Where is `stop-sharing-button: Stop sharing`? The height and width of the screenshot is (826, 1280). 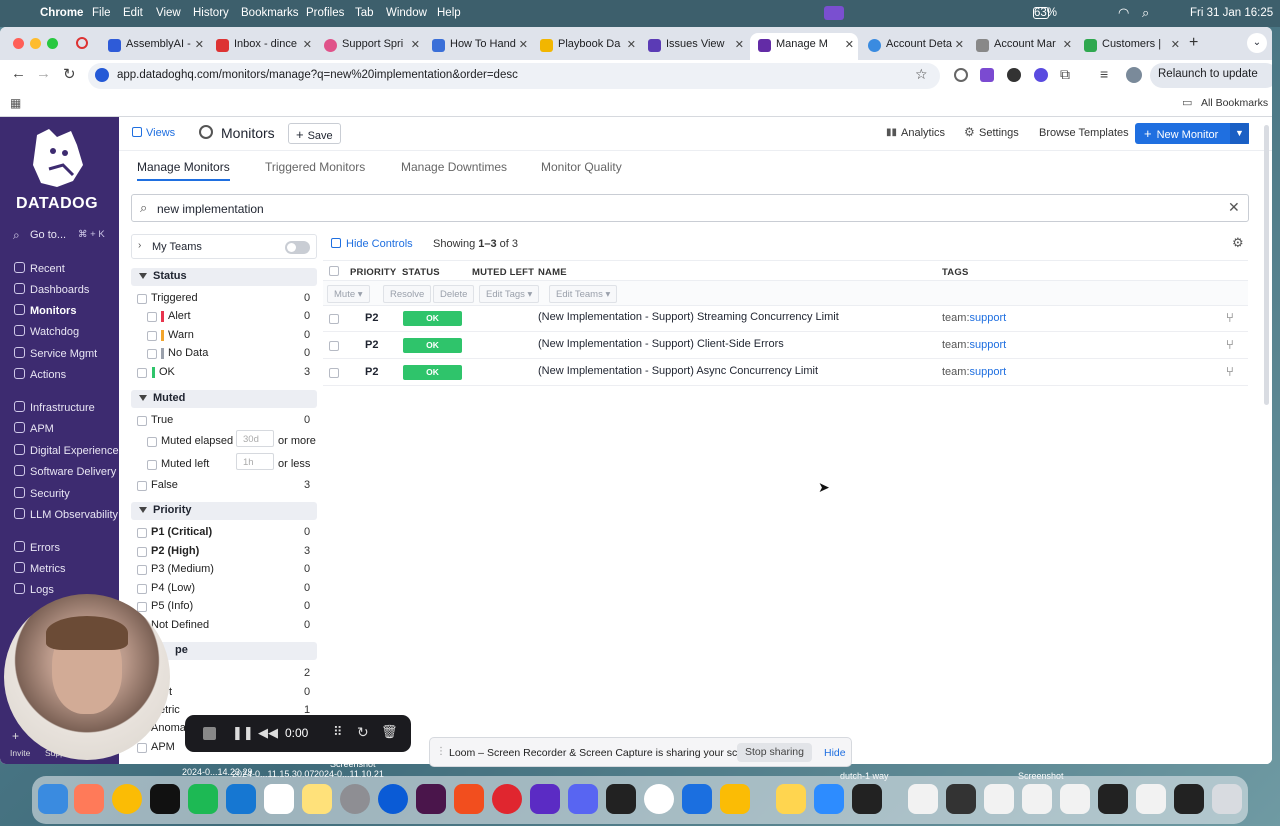
stop-sharing-button: Stop sharing is located at coordinates (774, 752).